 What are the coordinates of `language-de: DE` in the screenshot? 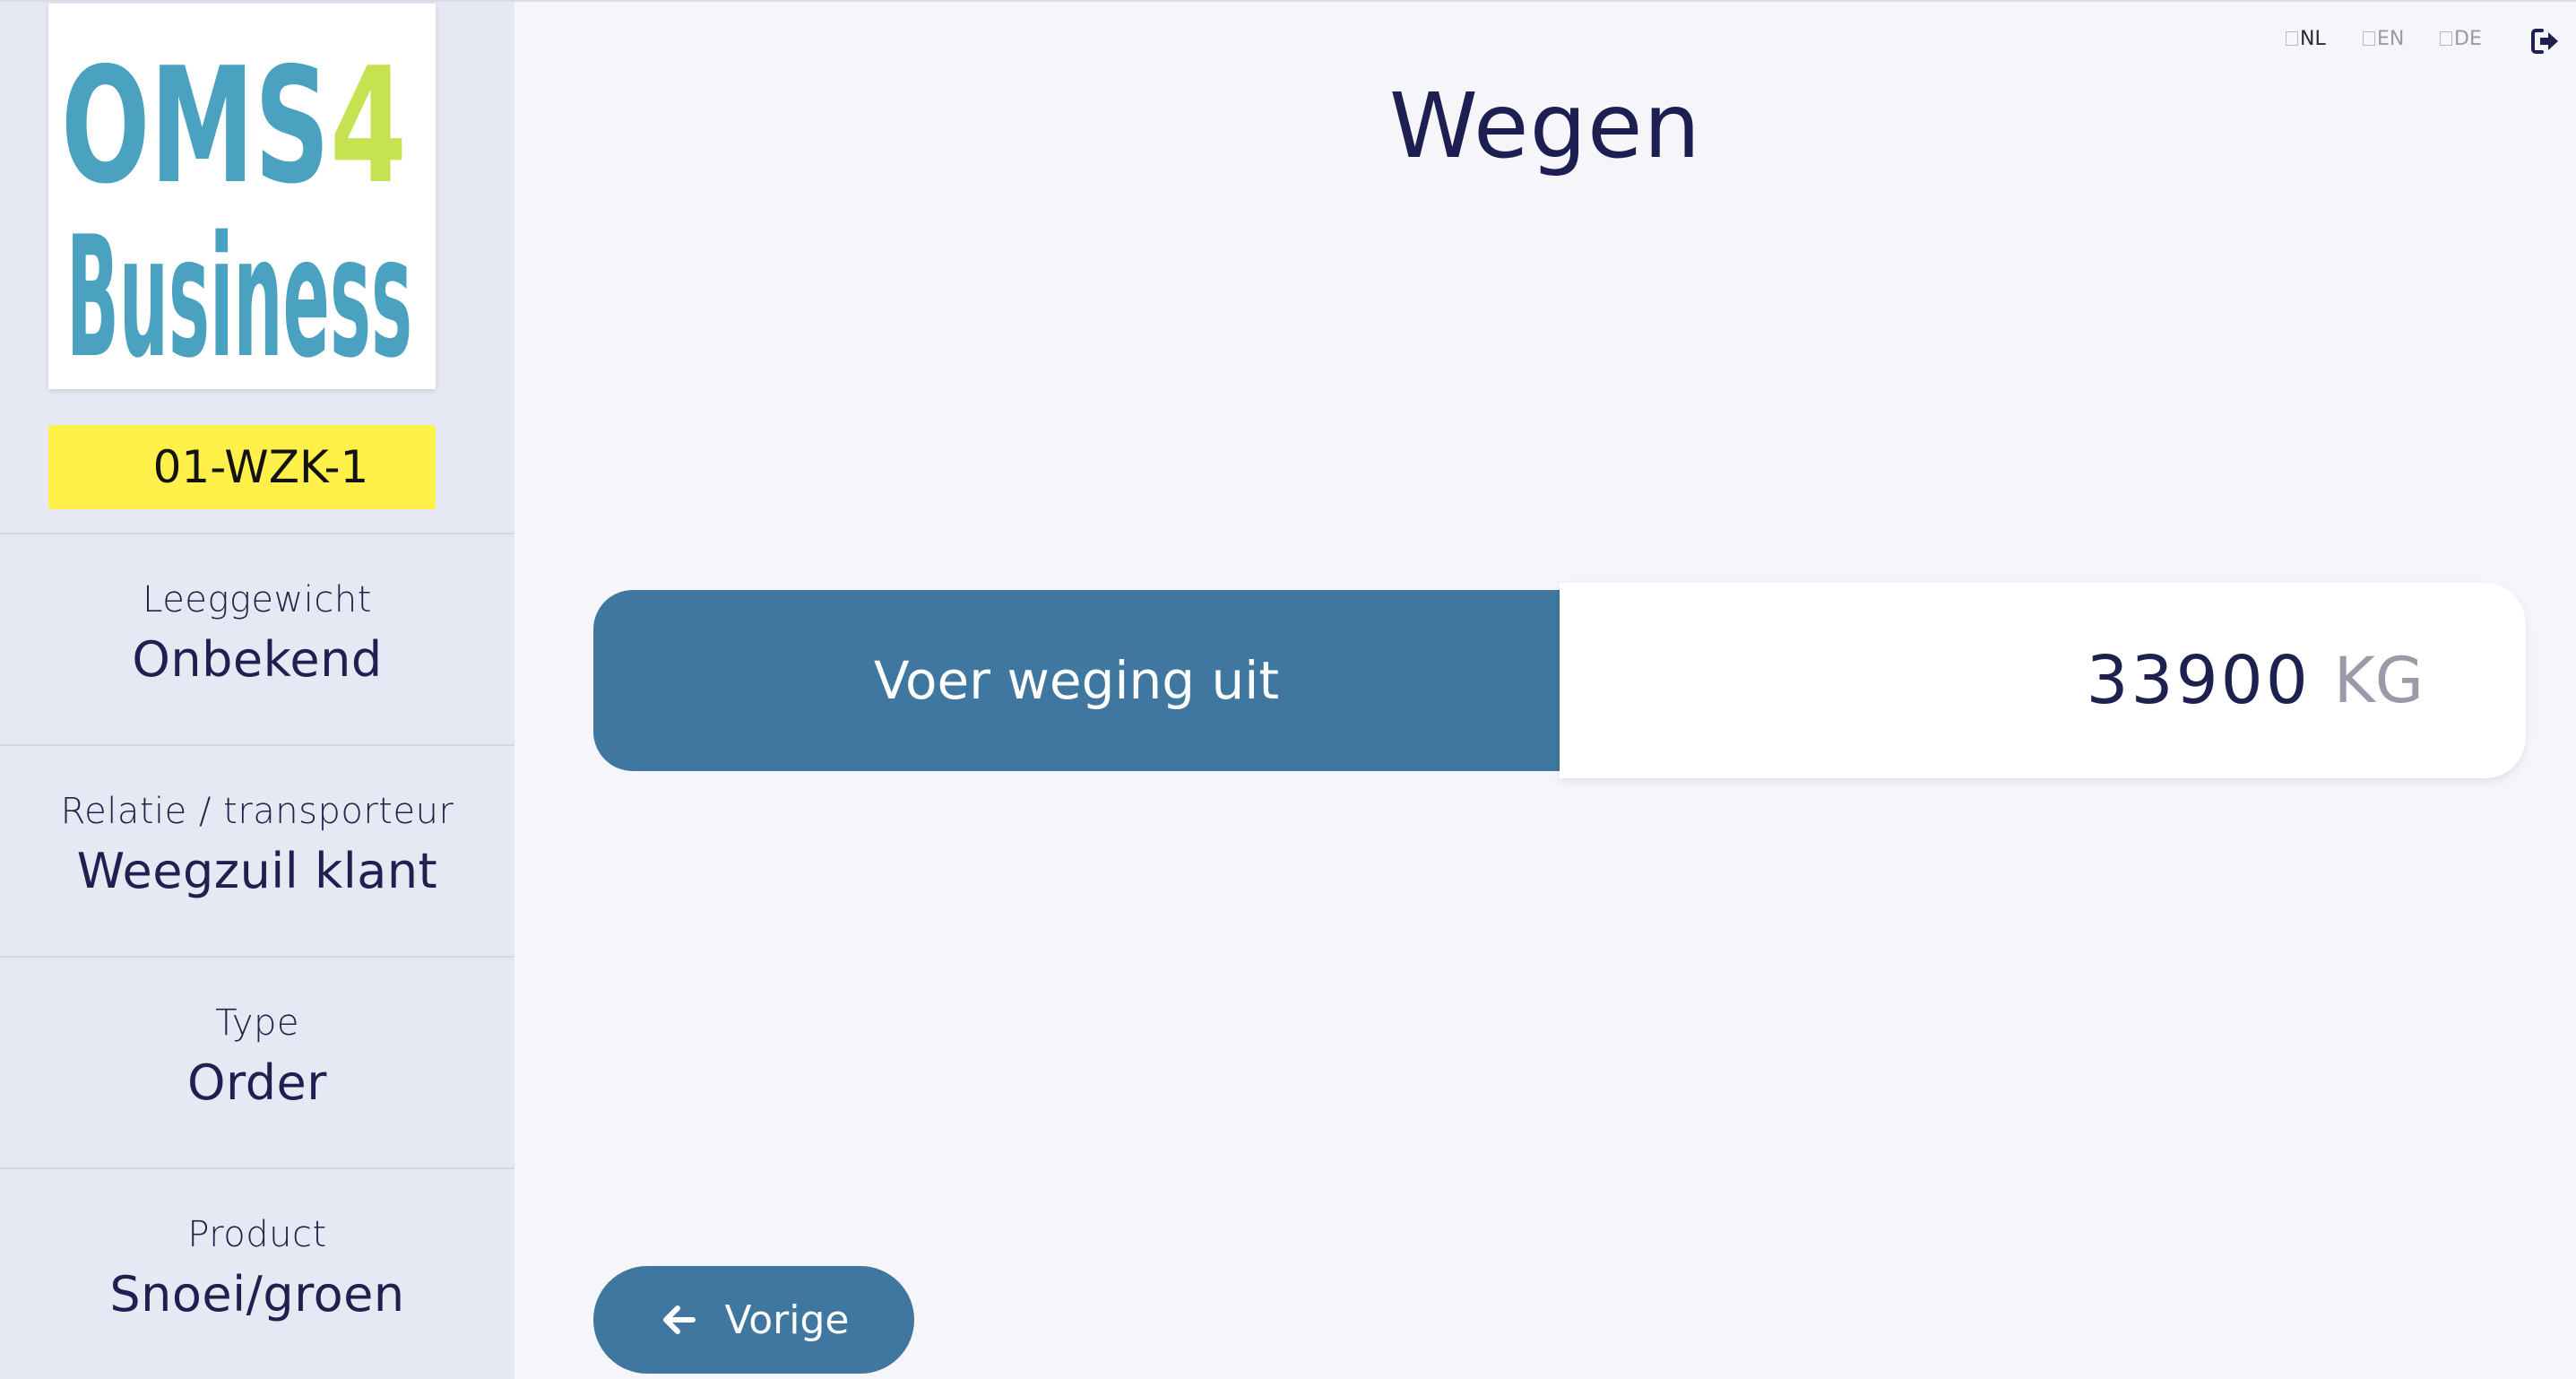 It's located at (2461, 39).